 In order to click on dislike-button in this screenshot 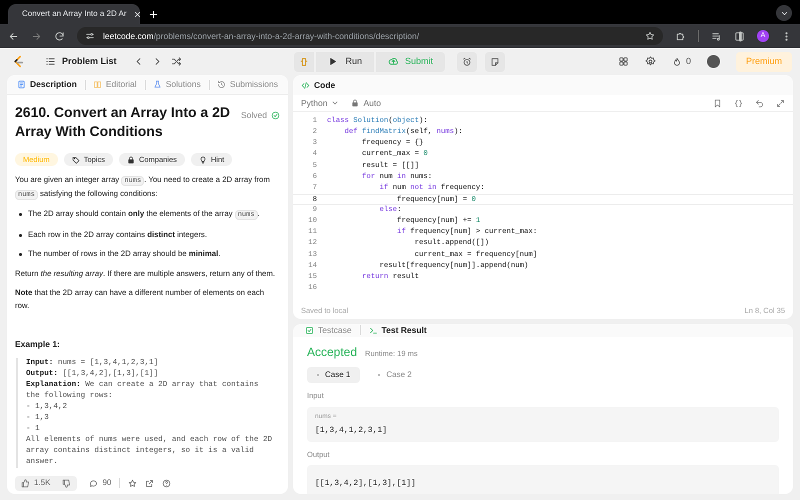, I will do `click(67, 483)`.